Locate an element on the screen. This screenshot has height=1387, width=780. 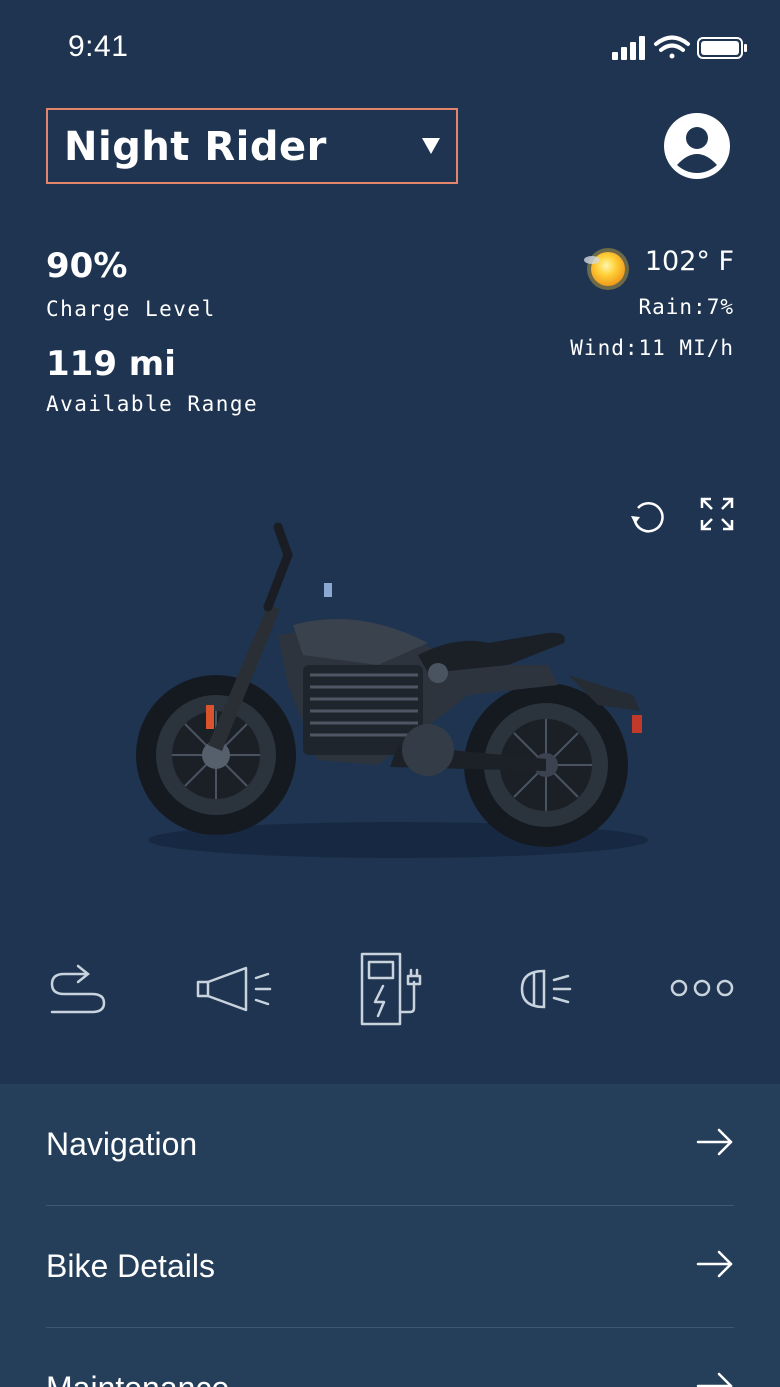
fullscreen-icon is located at coordinates (717, 514).